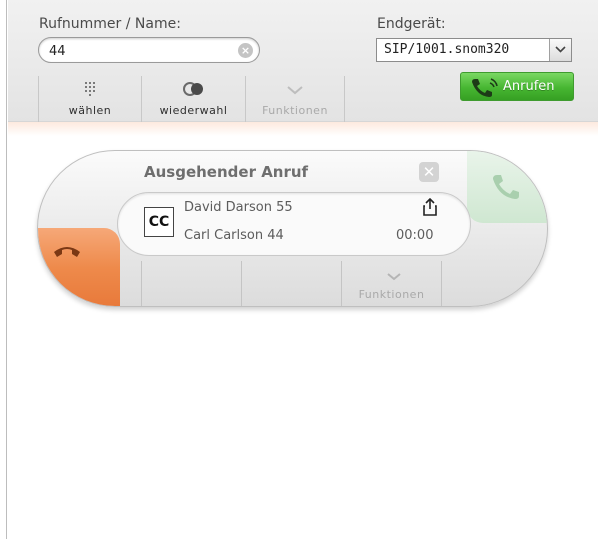  I want to click on accept-icon, so click(506, 187).